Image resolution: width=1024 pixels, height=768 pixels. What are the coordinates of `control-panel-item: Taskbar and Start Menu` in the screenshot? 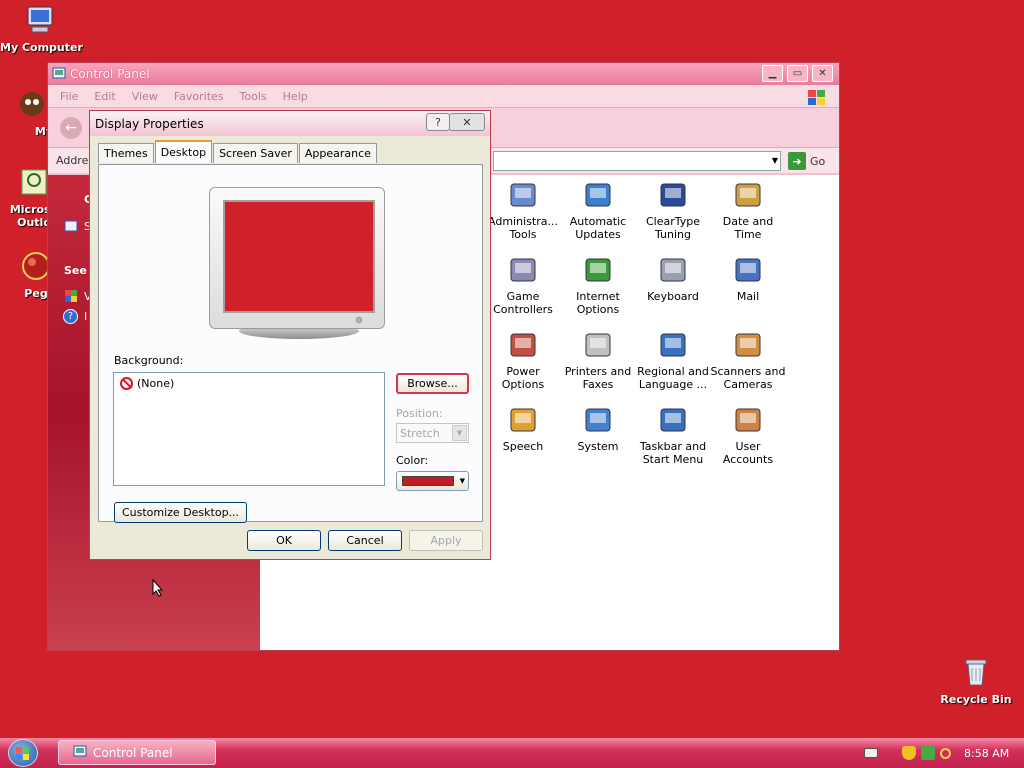 It's located at (673, 435).